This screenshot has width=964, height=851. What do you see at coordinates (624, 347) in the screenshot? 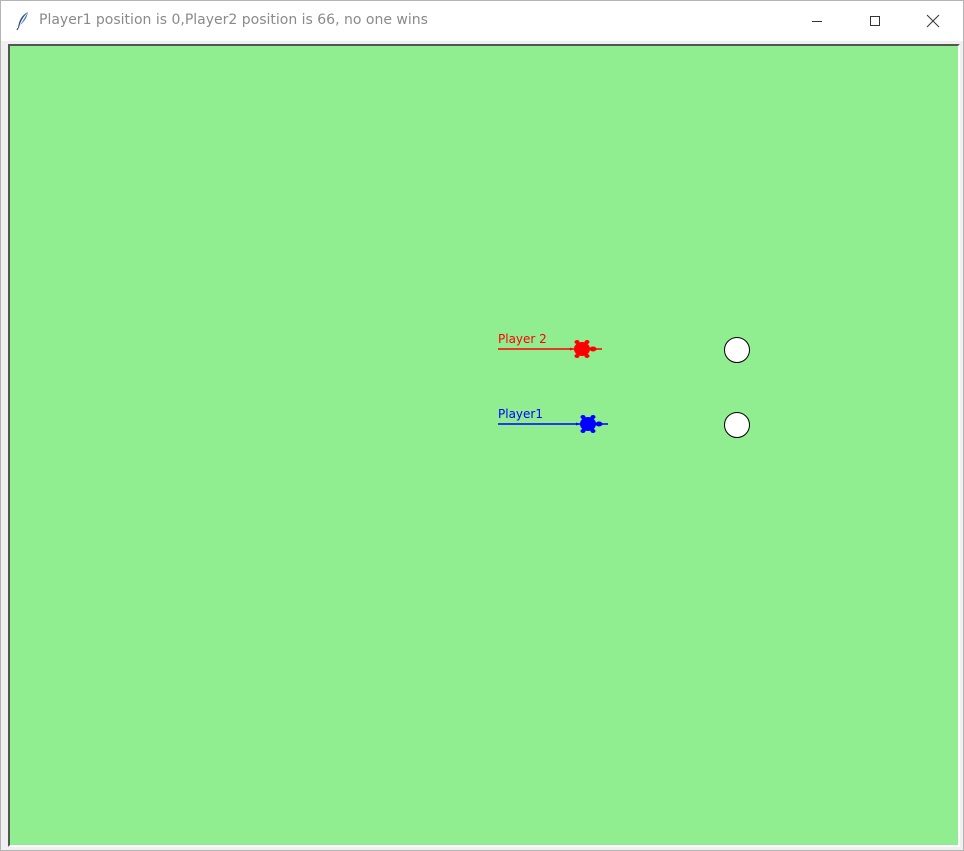
I see `player2-group: Player 2` at bounding box center [624, 347].